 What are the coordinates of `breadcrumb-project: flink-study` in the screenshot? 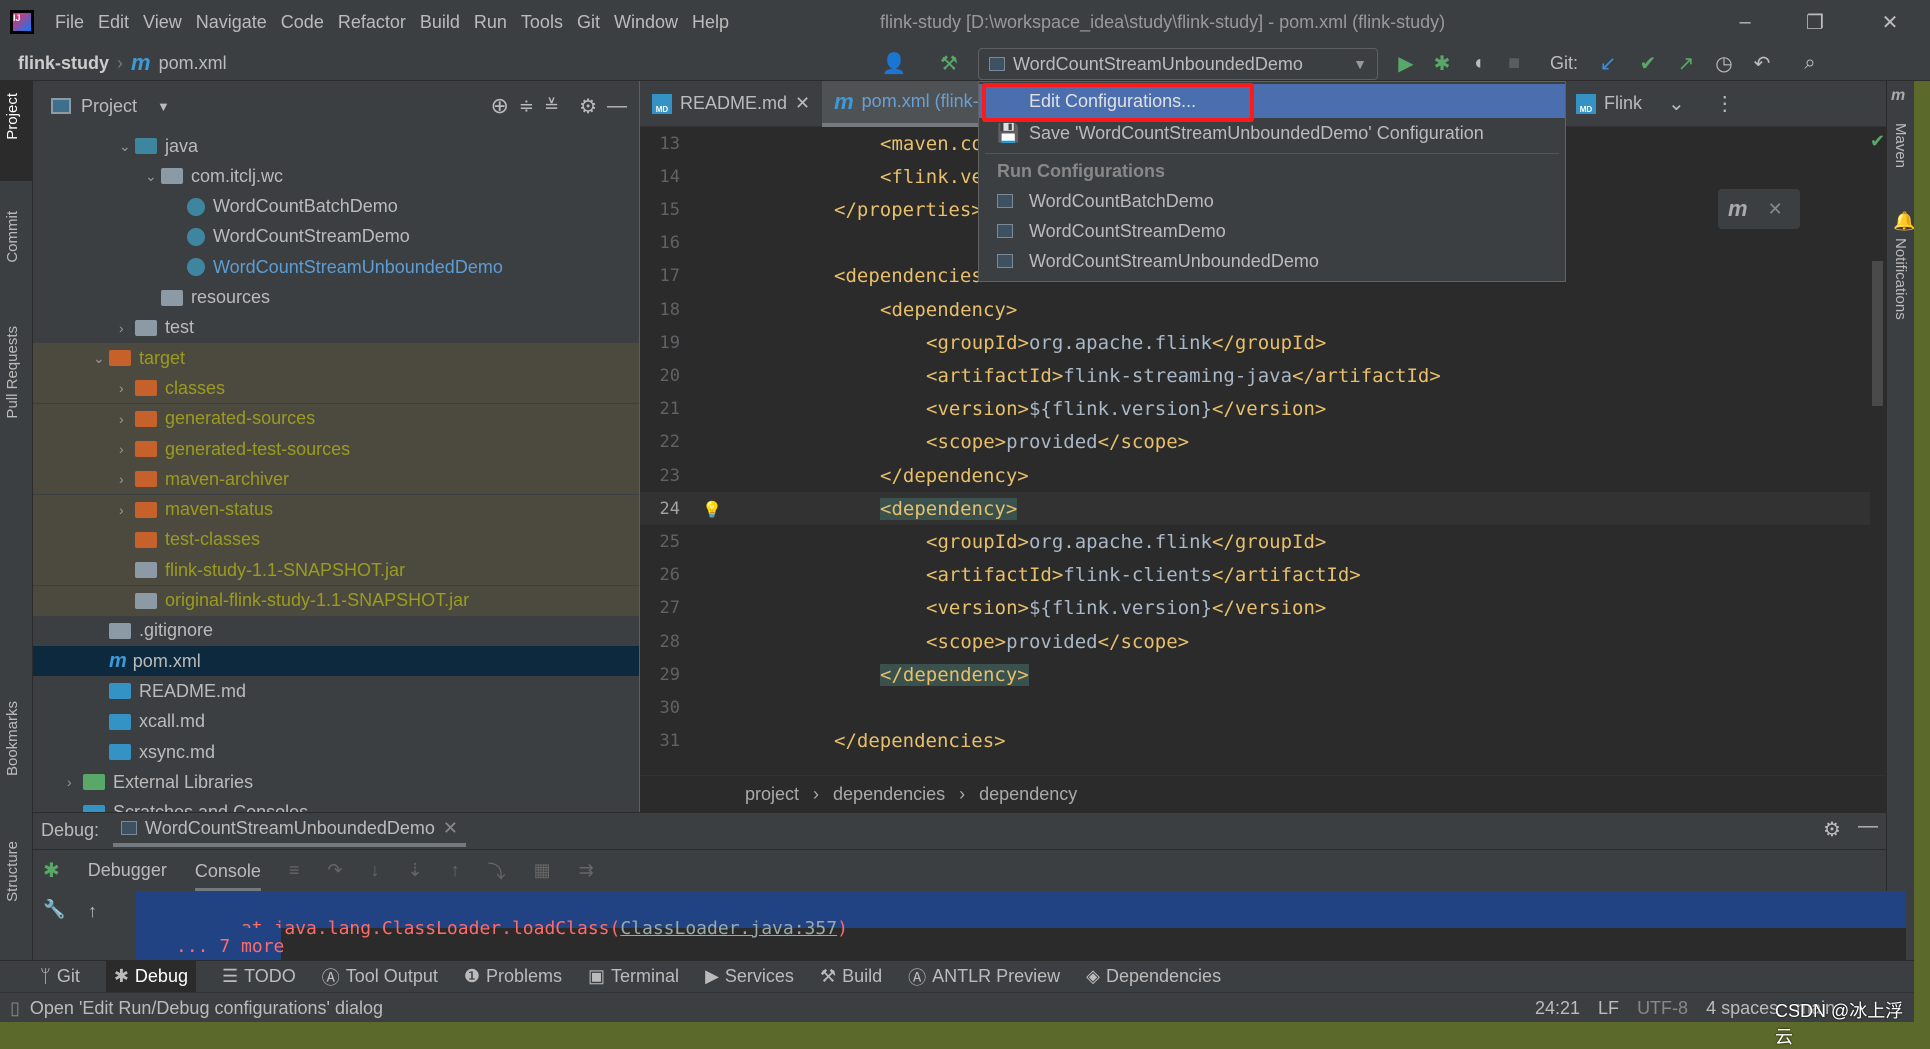 It's located at (63, 63).